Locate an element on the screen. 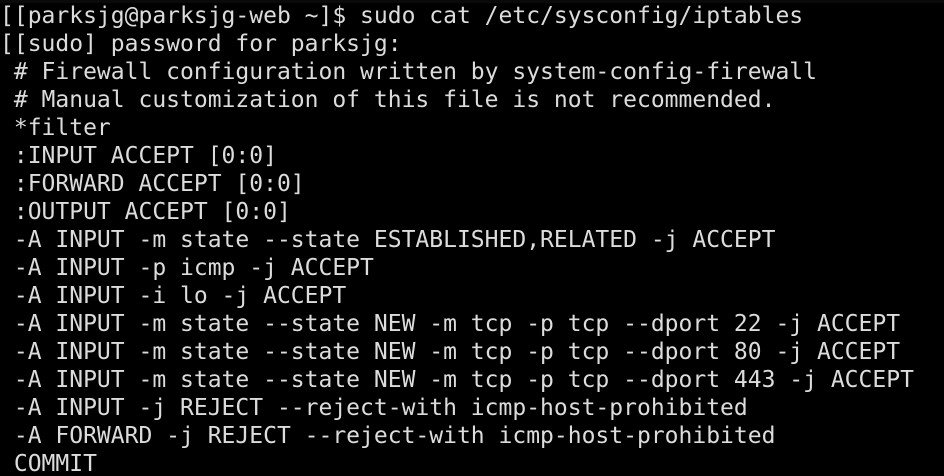  output-line-rule-icmp: -A INPUT -p icmp -j ACCEPT is located at coordinates (187, 268).